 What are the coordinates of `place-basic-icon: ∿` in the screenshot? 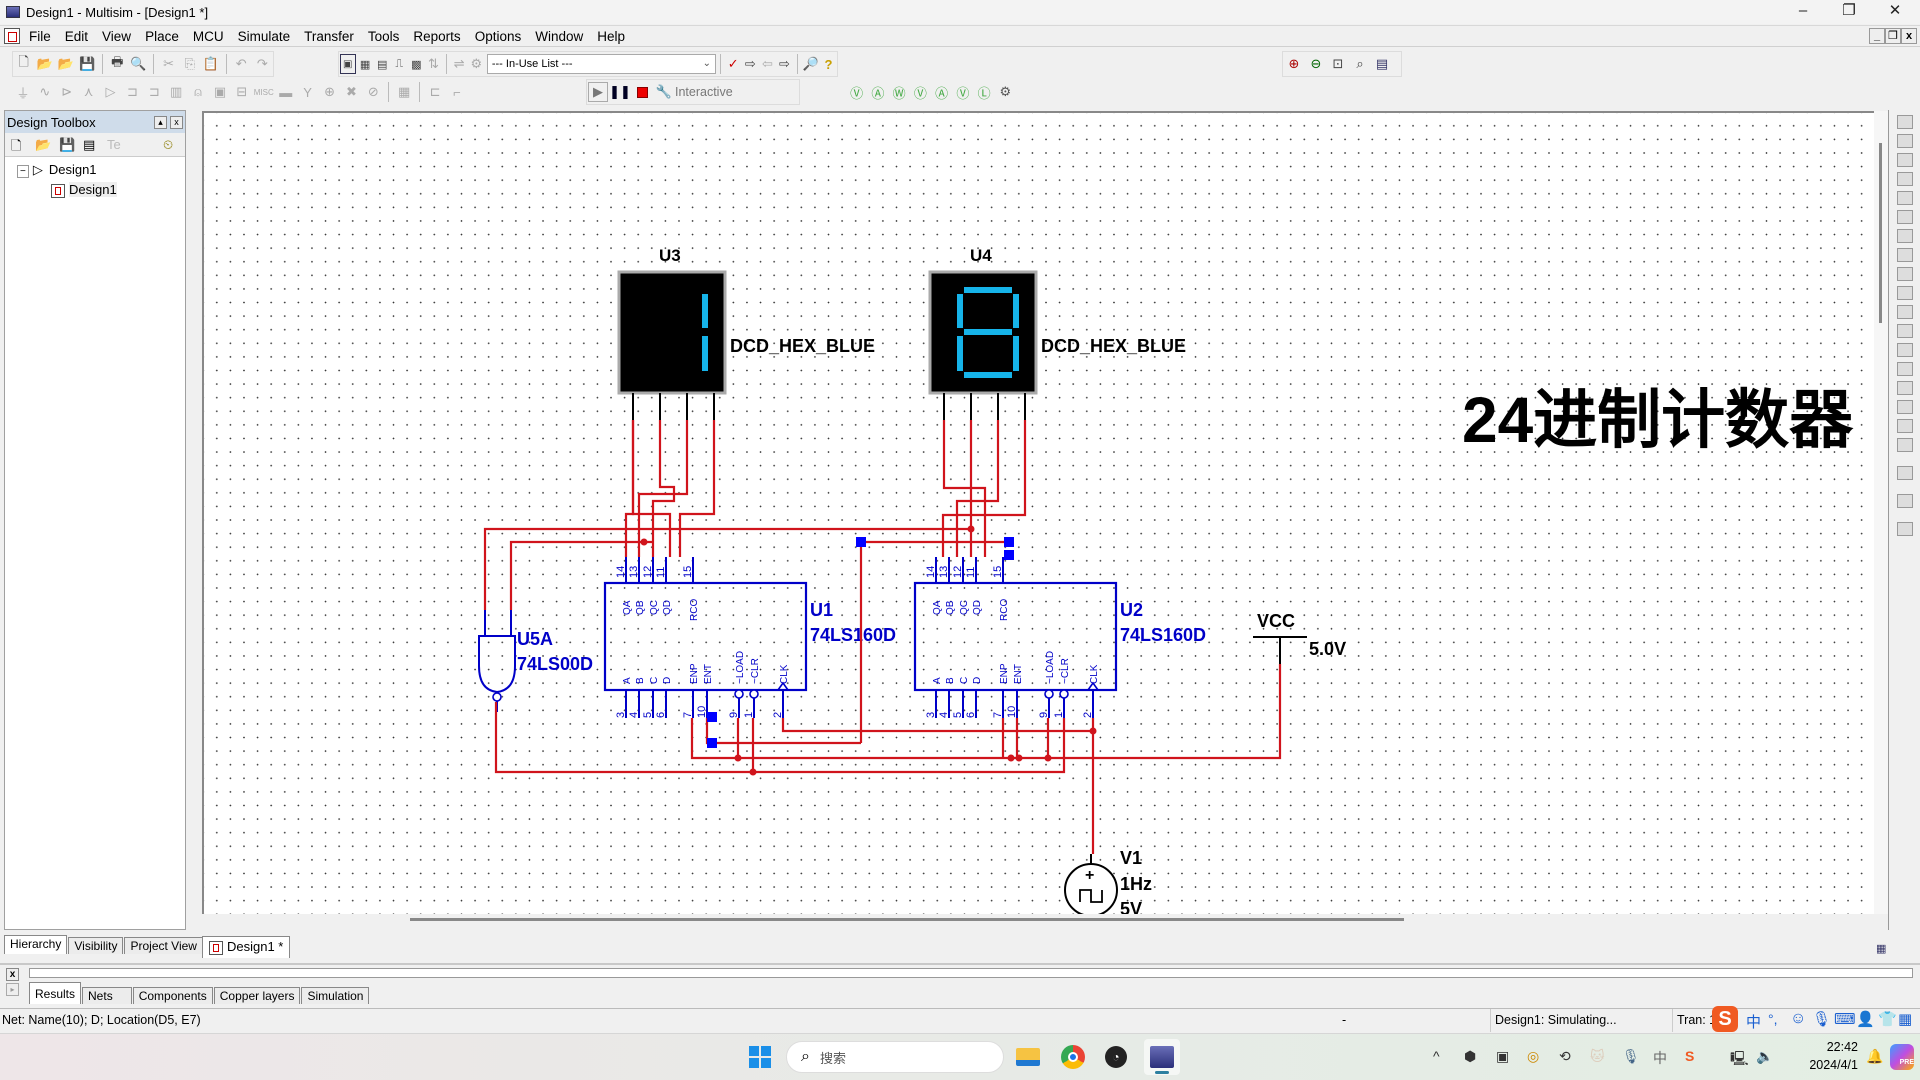 It's located at (45, 92).